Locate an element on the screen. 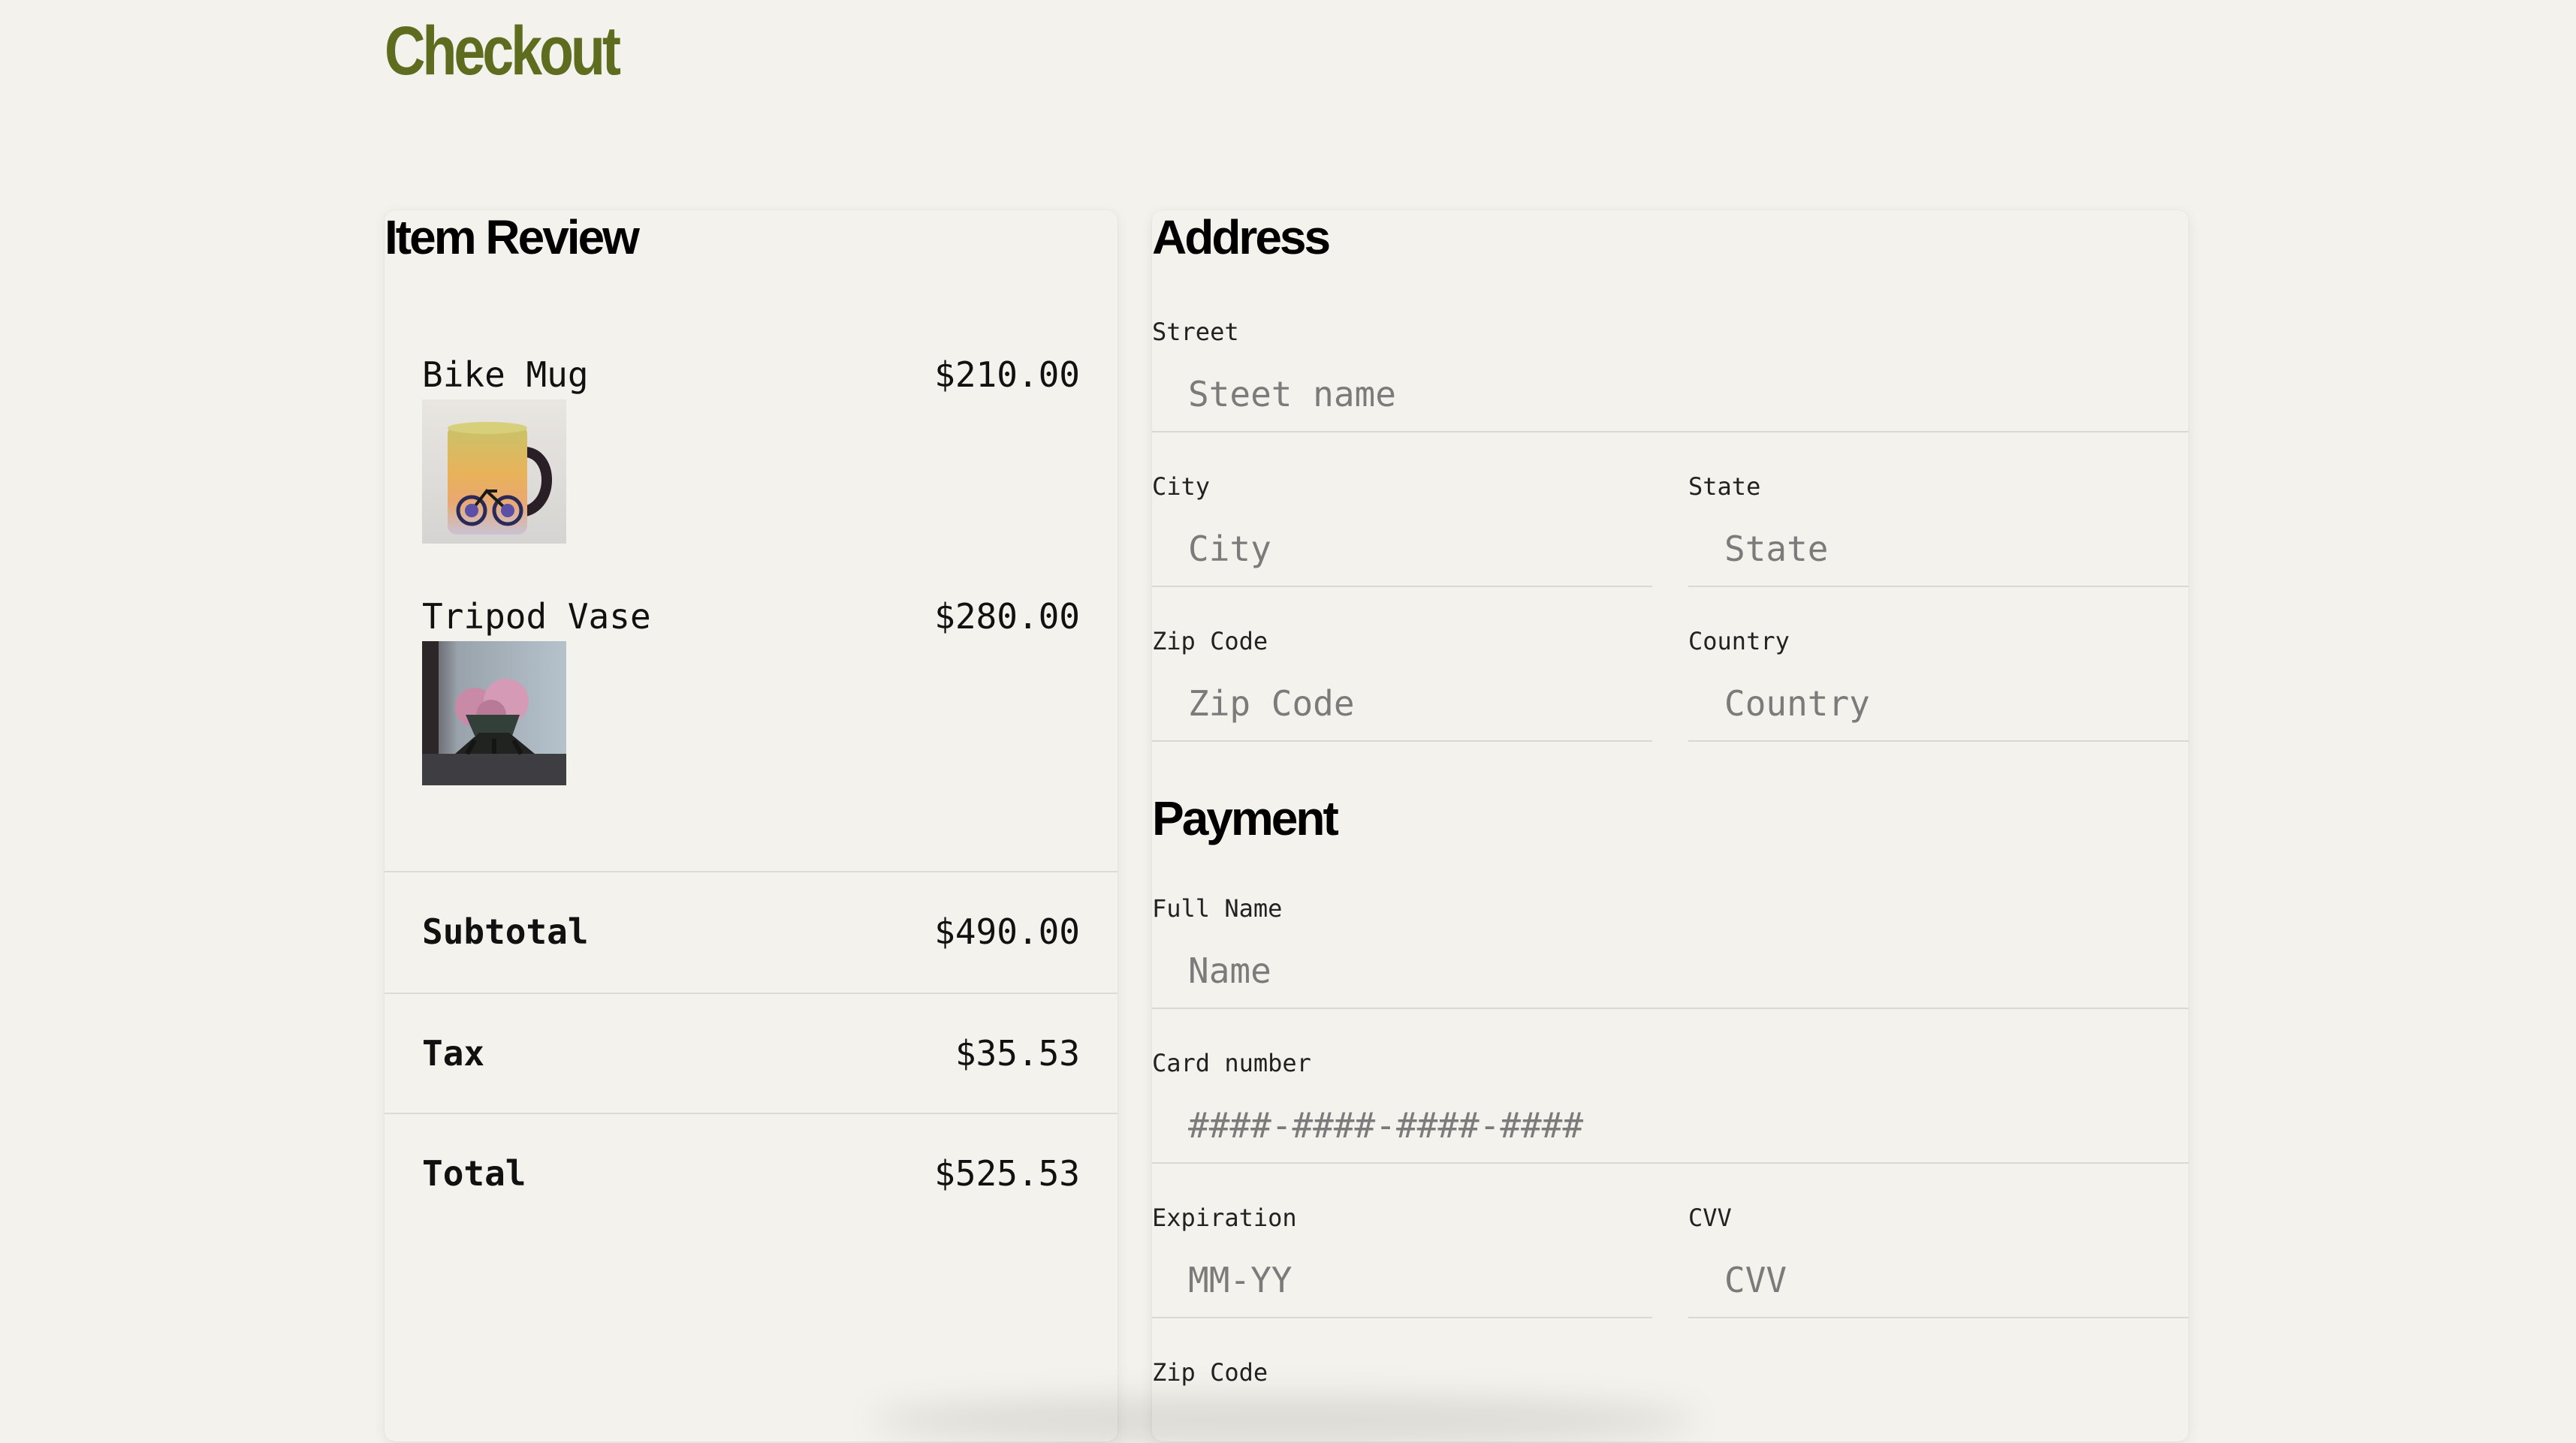  cvv-label: CVV is located at coordinates (1710, 1218).